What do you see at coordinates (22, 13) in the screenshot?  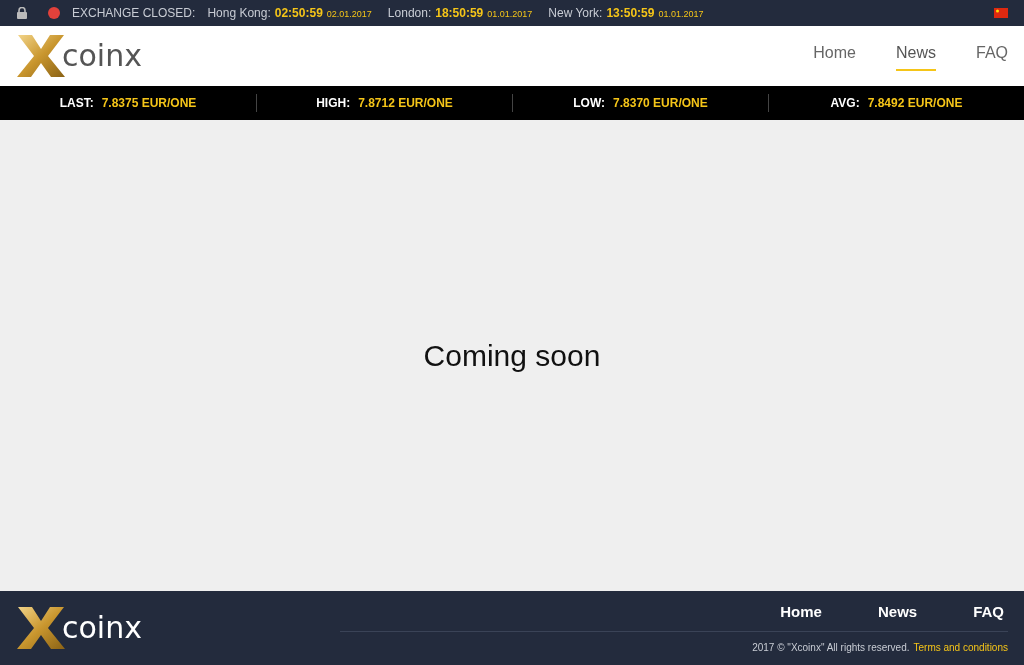 I see `lock-icon` at bounding box center [22, 13].